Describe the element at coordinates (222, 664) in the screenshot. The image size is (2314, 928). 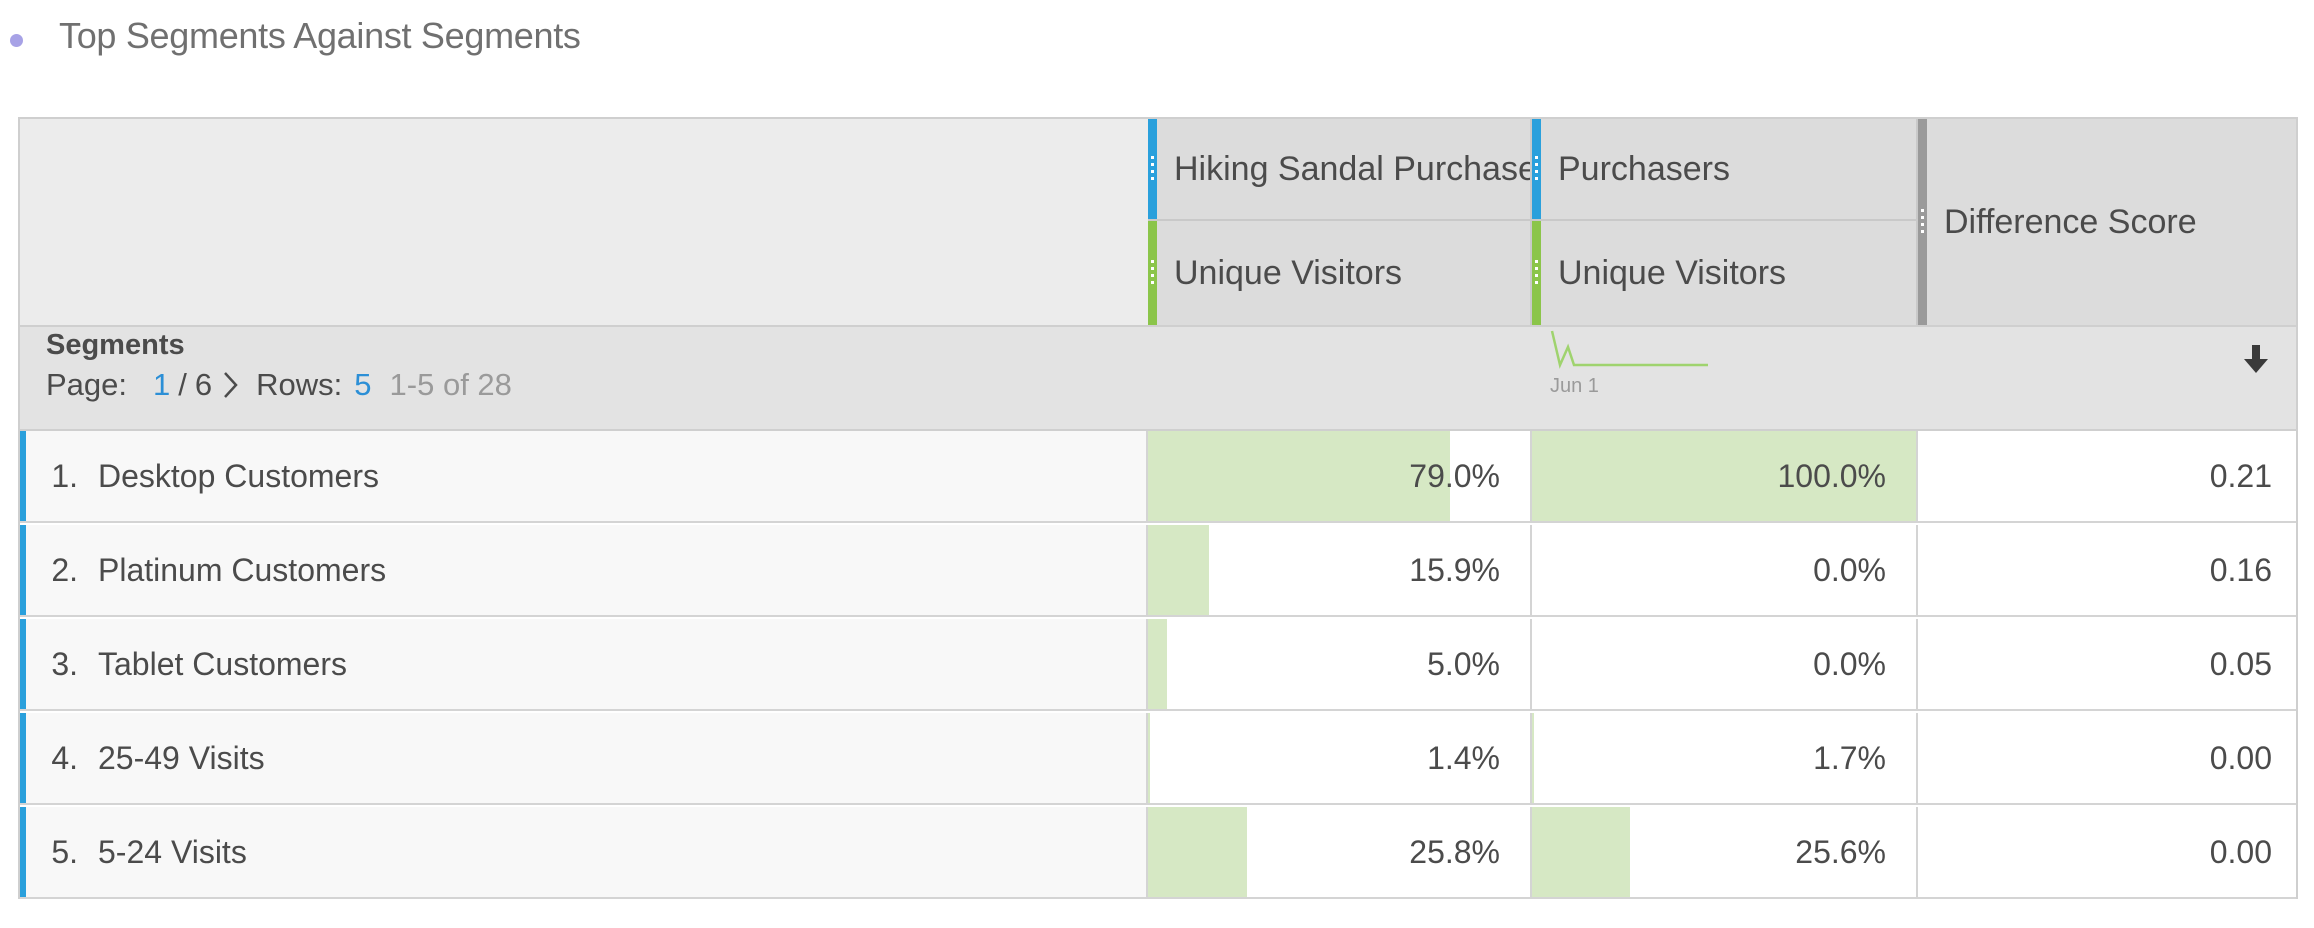
I see `row-segment-name: Tablet Customers` at that location.